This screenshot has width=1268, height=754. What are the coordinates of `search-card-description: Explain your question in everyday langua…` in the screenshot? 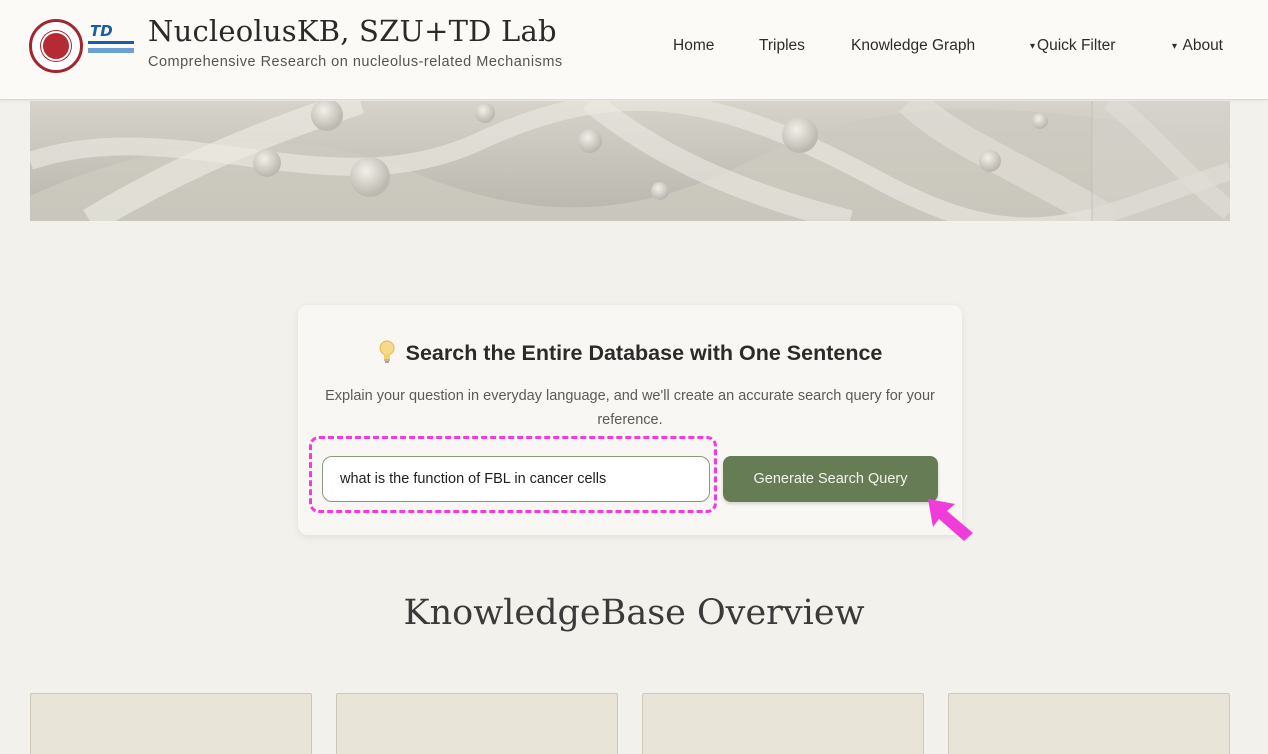 It's located at (630, 408).